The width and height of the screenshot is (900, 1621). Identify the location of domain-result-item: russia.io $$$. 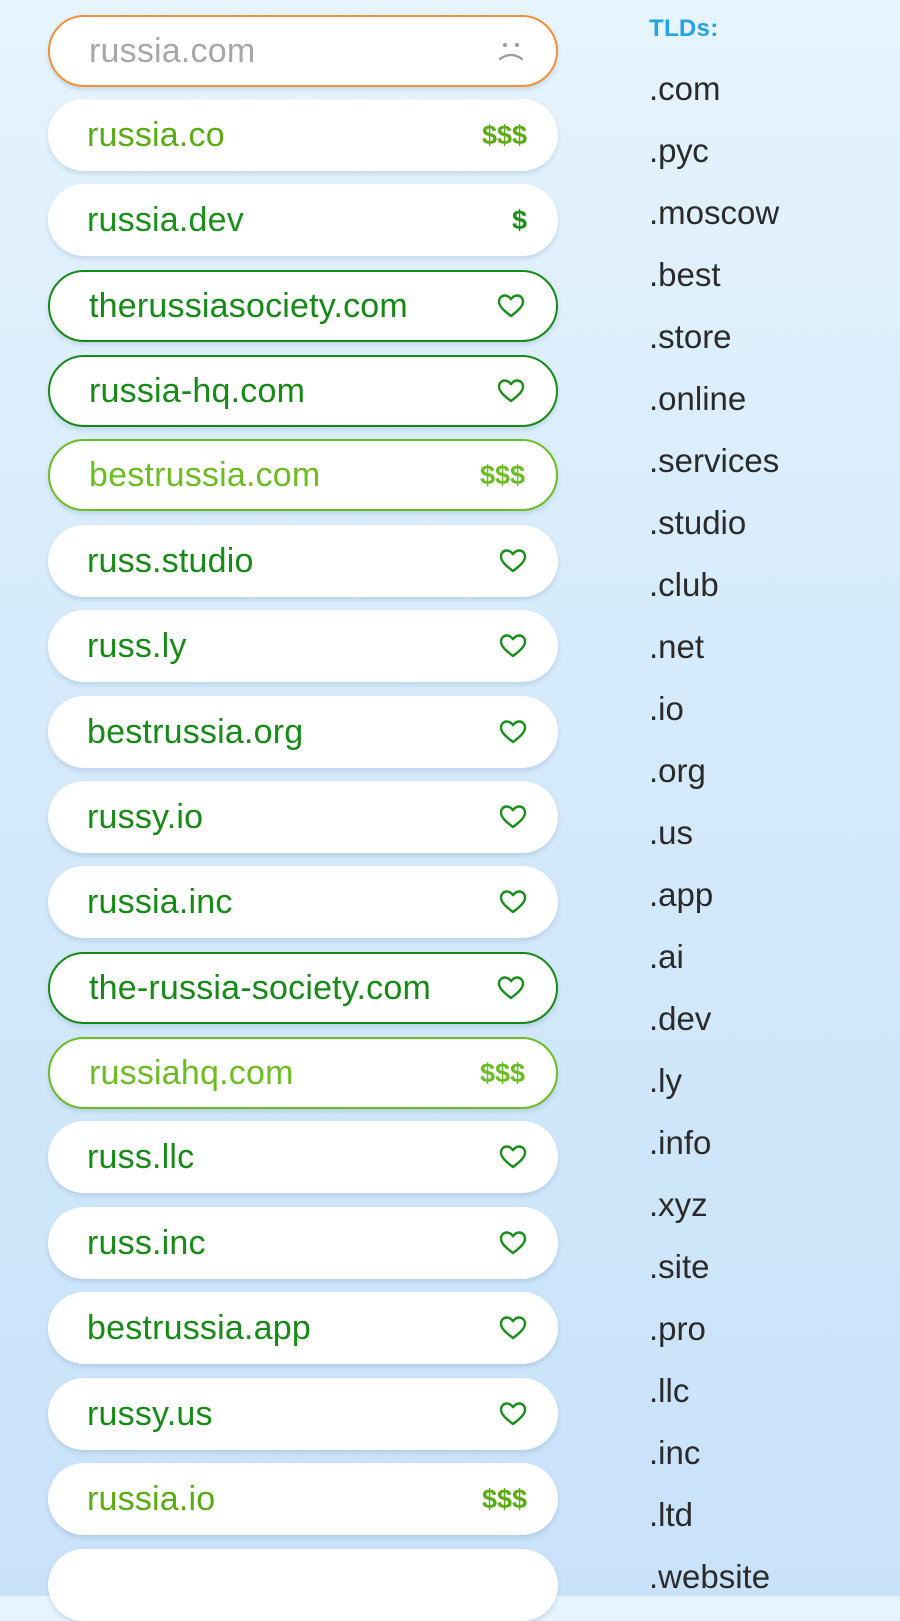
(303, 1499).